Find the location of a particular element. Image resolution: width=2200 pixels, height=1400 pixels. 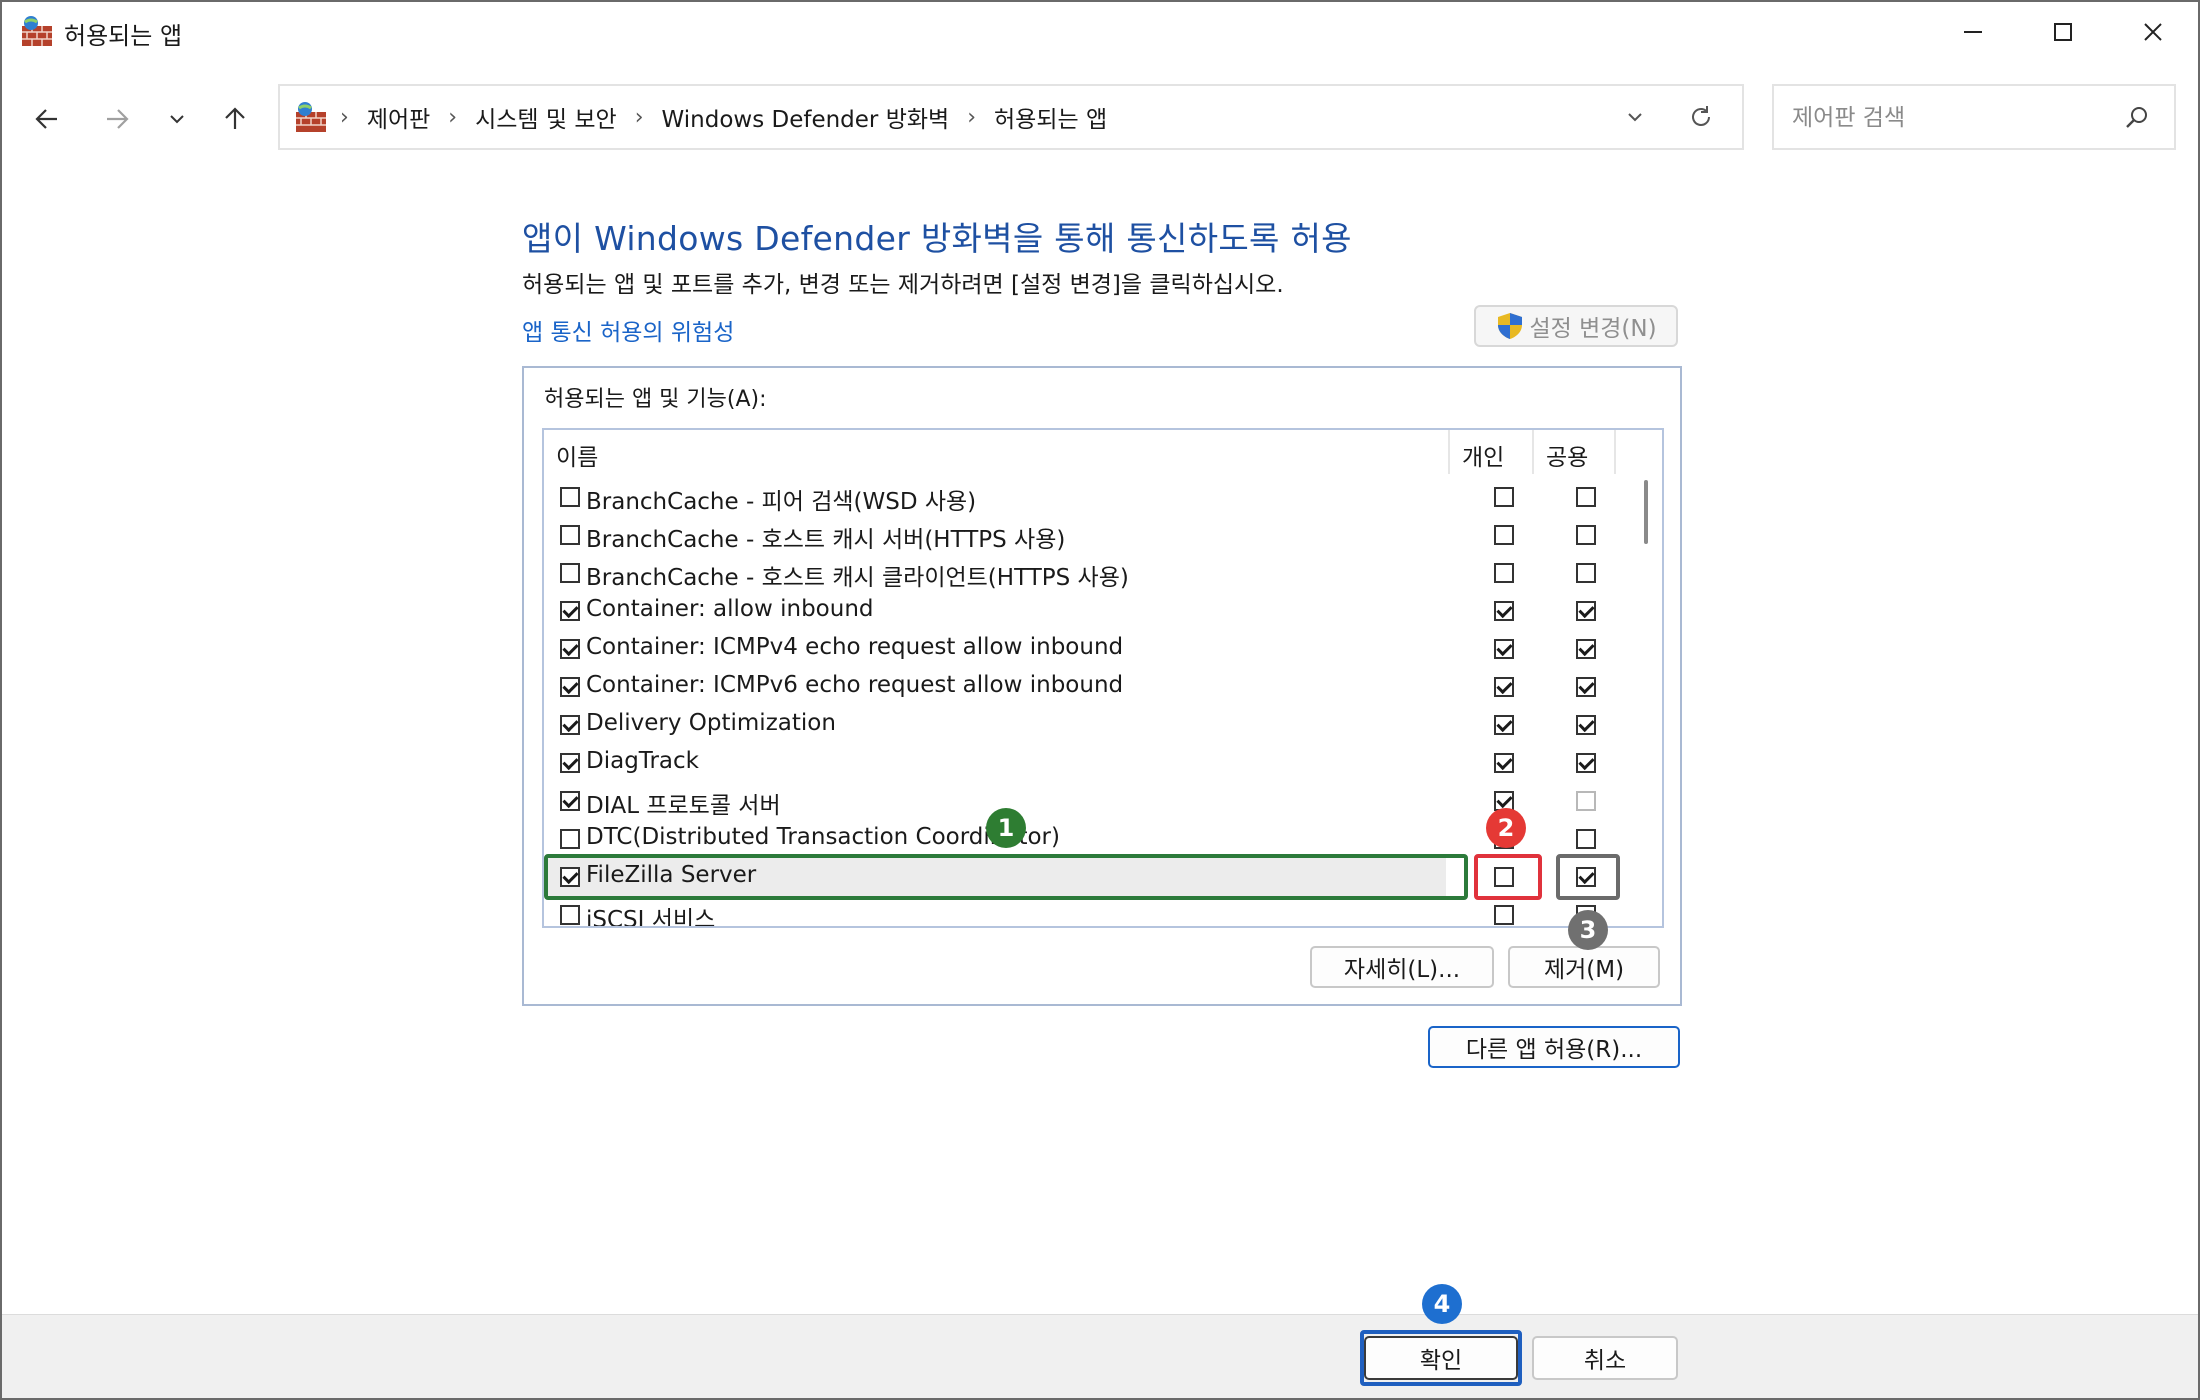

app-name: Container: allow inbound is located at coordinates (730, 609).